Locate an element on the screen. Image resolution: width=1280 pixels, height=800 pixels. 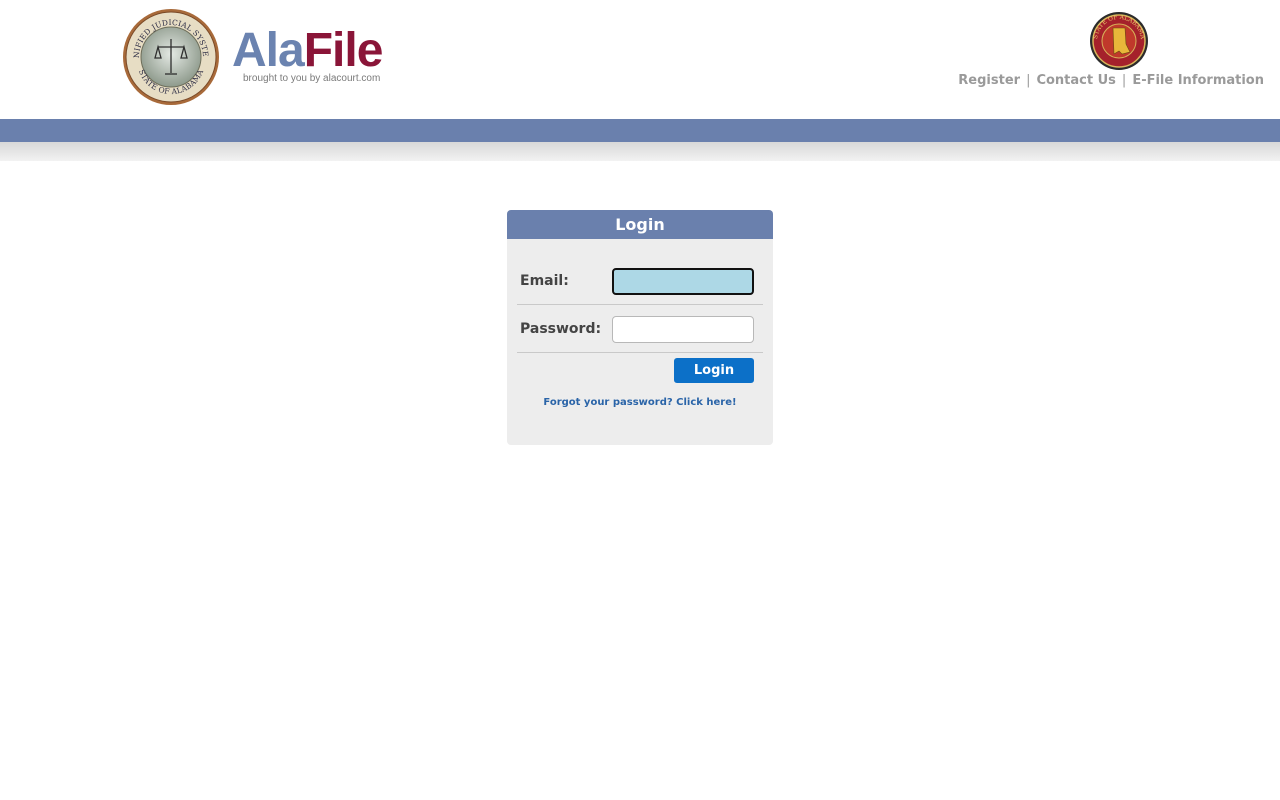
email-label: Email: is located at coordinates (544, 281).